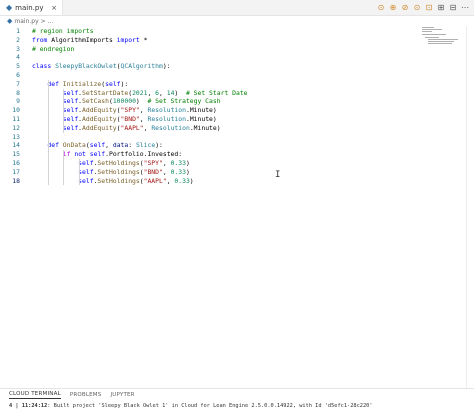  I want to click on line-number: 4, so click(18, 57).